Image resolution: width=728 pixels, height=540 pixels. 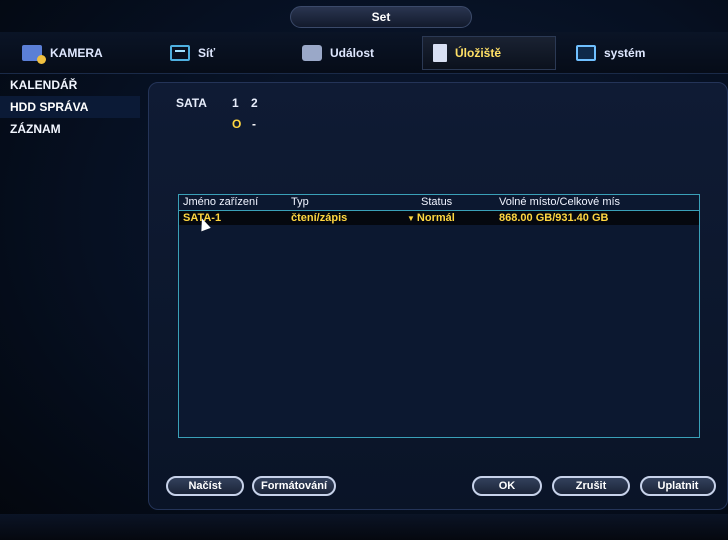 I want to click on tab-camera-label: KAMERA, so click(x=76, y=53).